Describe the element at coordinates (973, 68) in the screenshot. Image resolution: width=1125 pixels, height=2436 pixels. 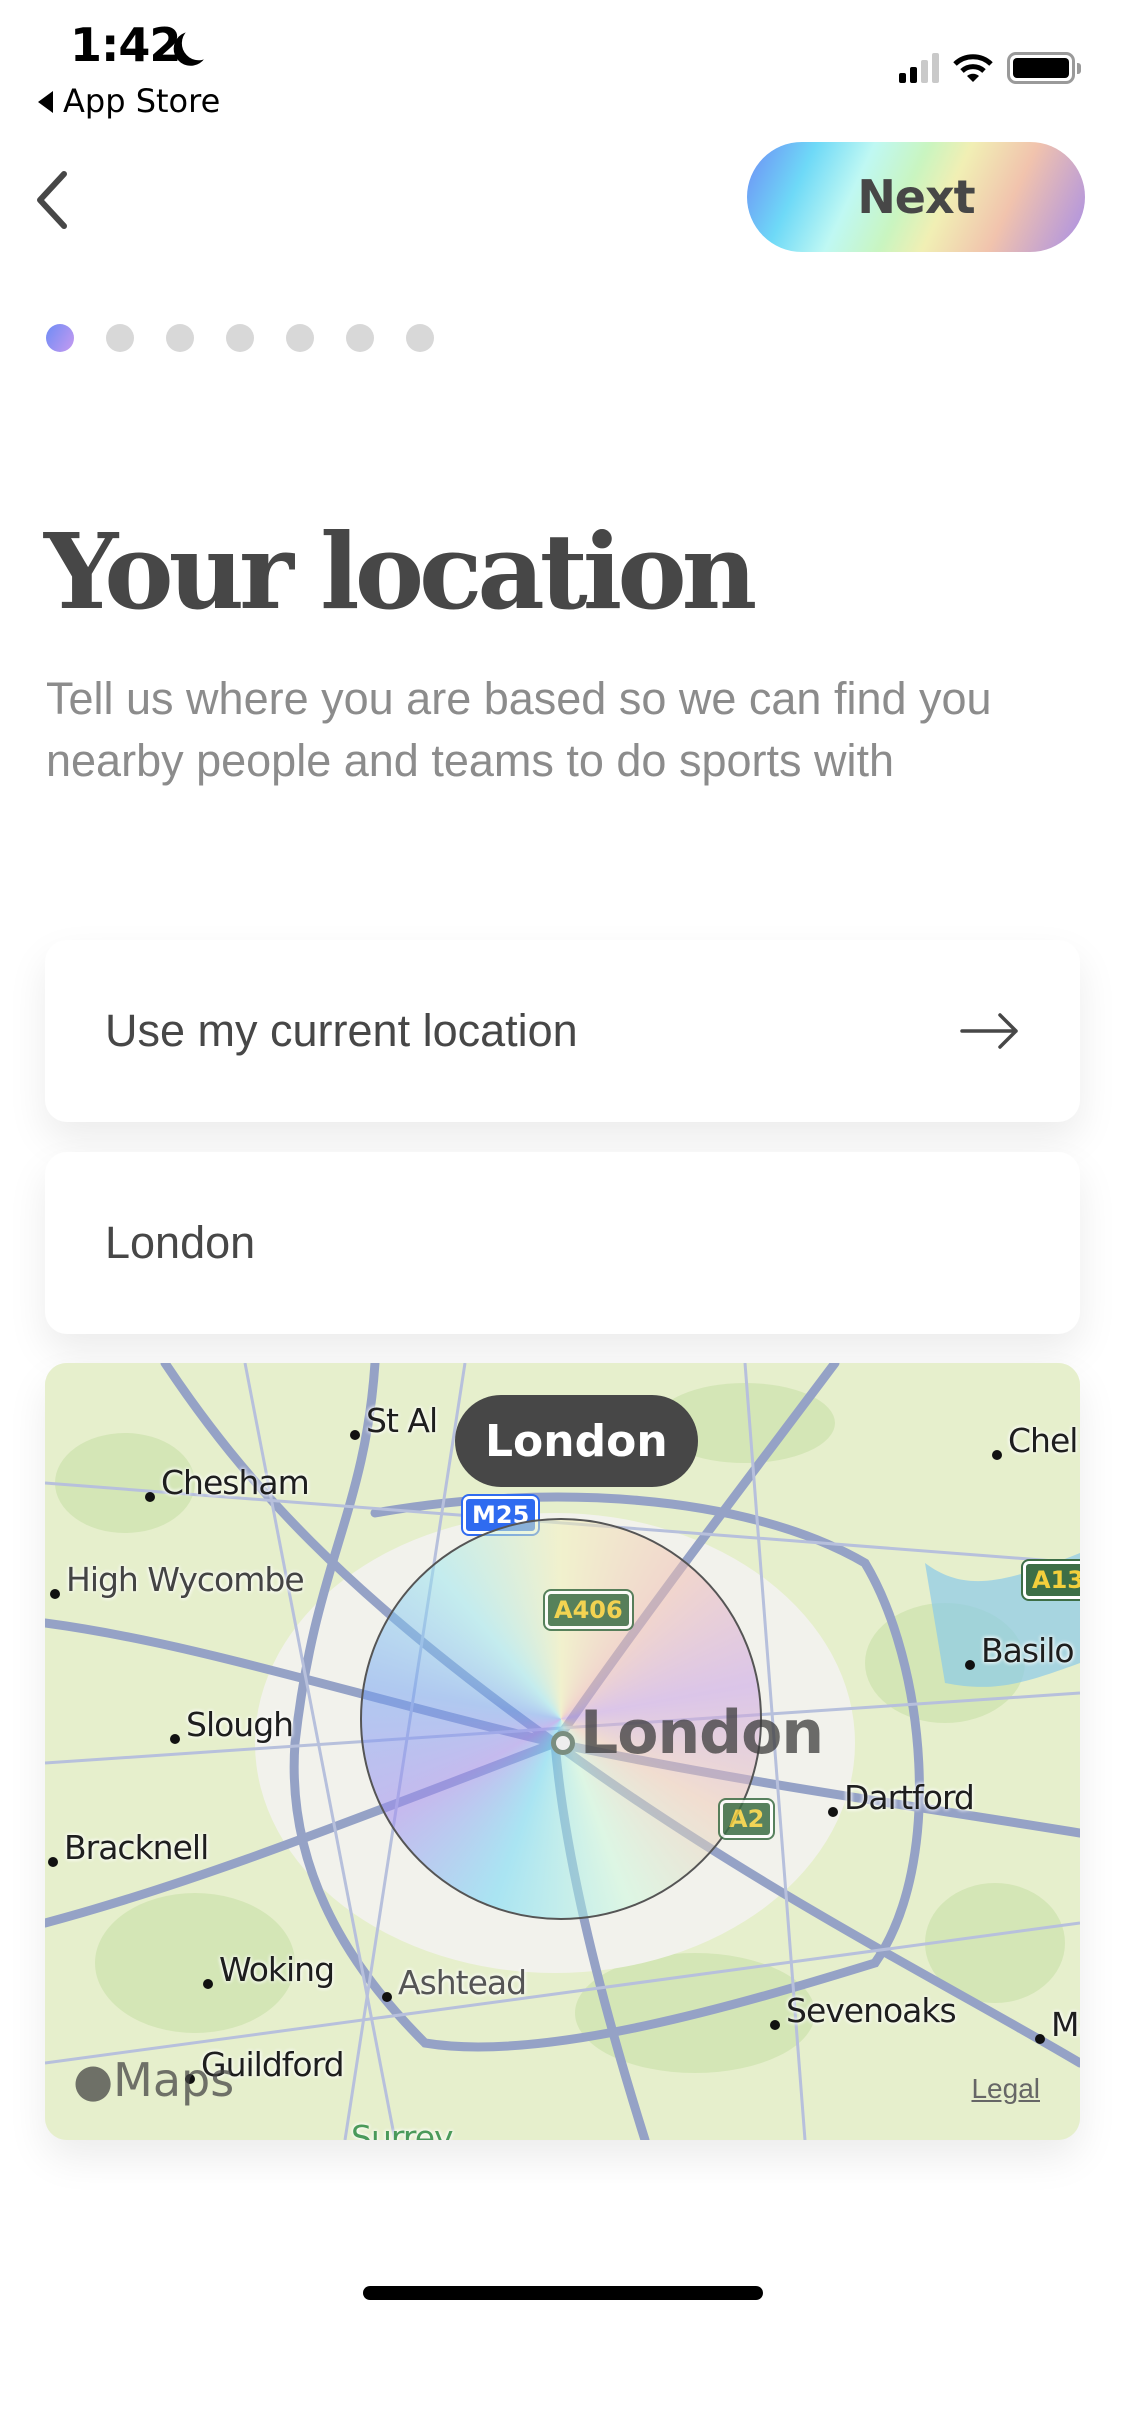
I see `wifi-icon` at that location.